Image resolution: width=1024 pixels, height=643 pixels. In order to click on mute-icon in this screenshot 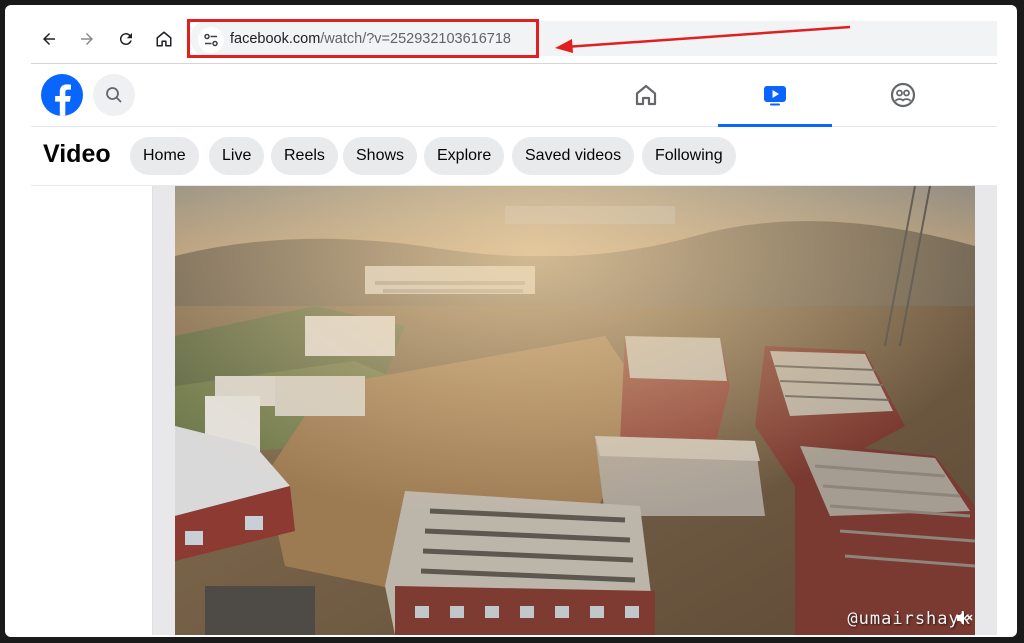, I will do `click(964, 618)`.